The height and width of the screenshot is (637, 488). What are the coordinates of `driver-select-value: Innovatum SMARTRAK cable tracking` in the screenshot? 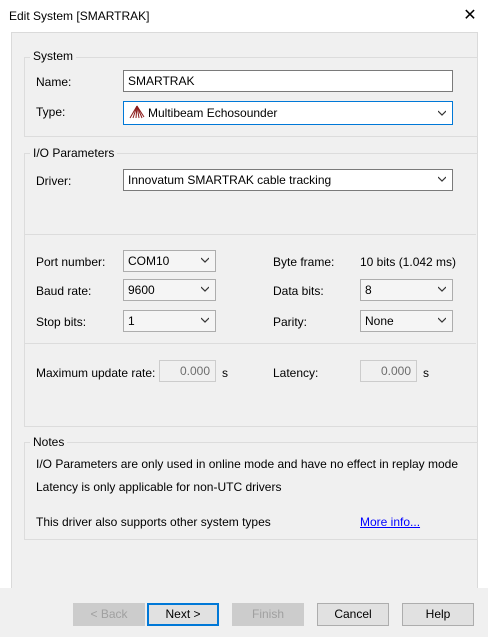 It's located at (230, 180).